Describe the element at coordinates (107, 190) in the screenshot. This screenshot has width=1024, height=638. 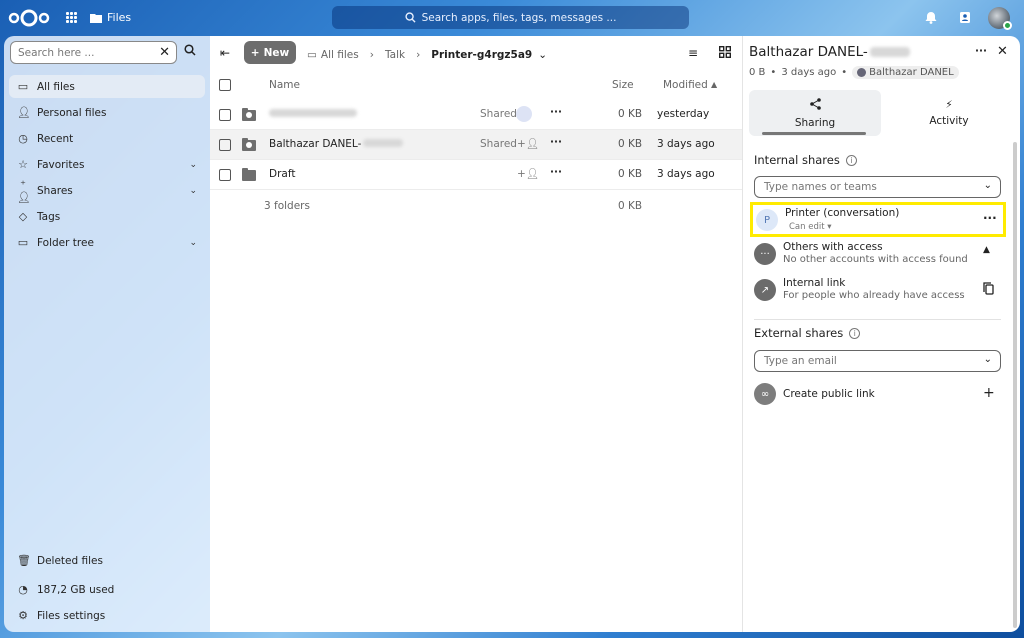
I see `nav-item-shares: ⁺👤︎ Shares ⌄` at that location.